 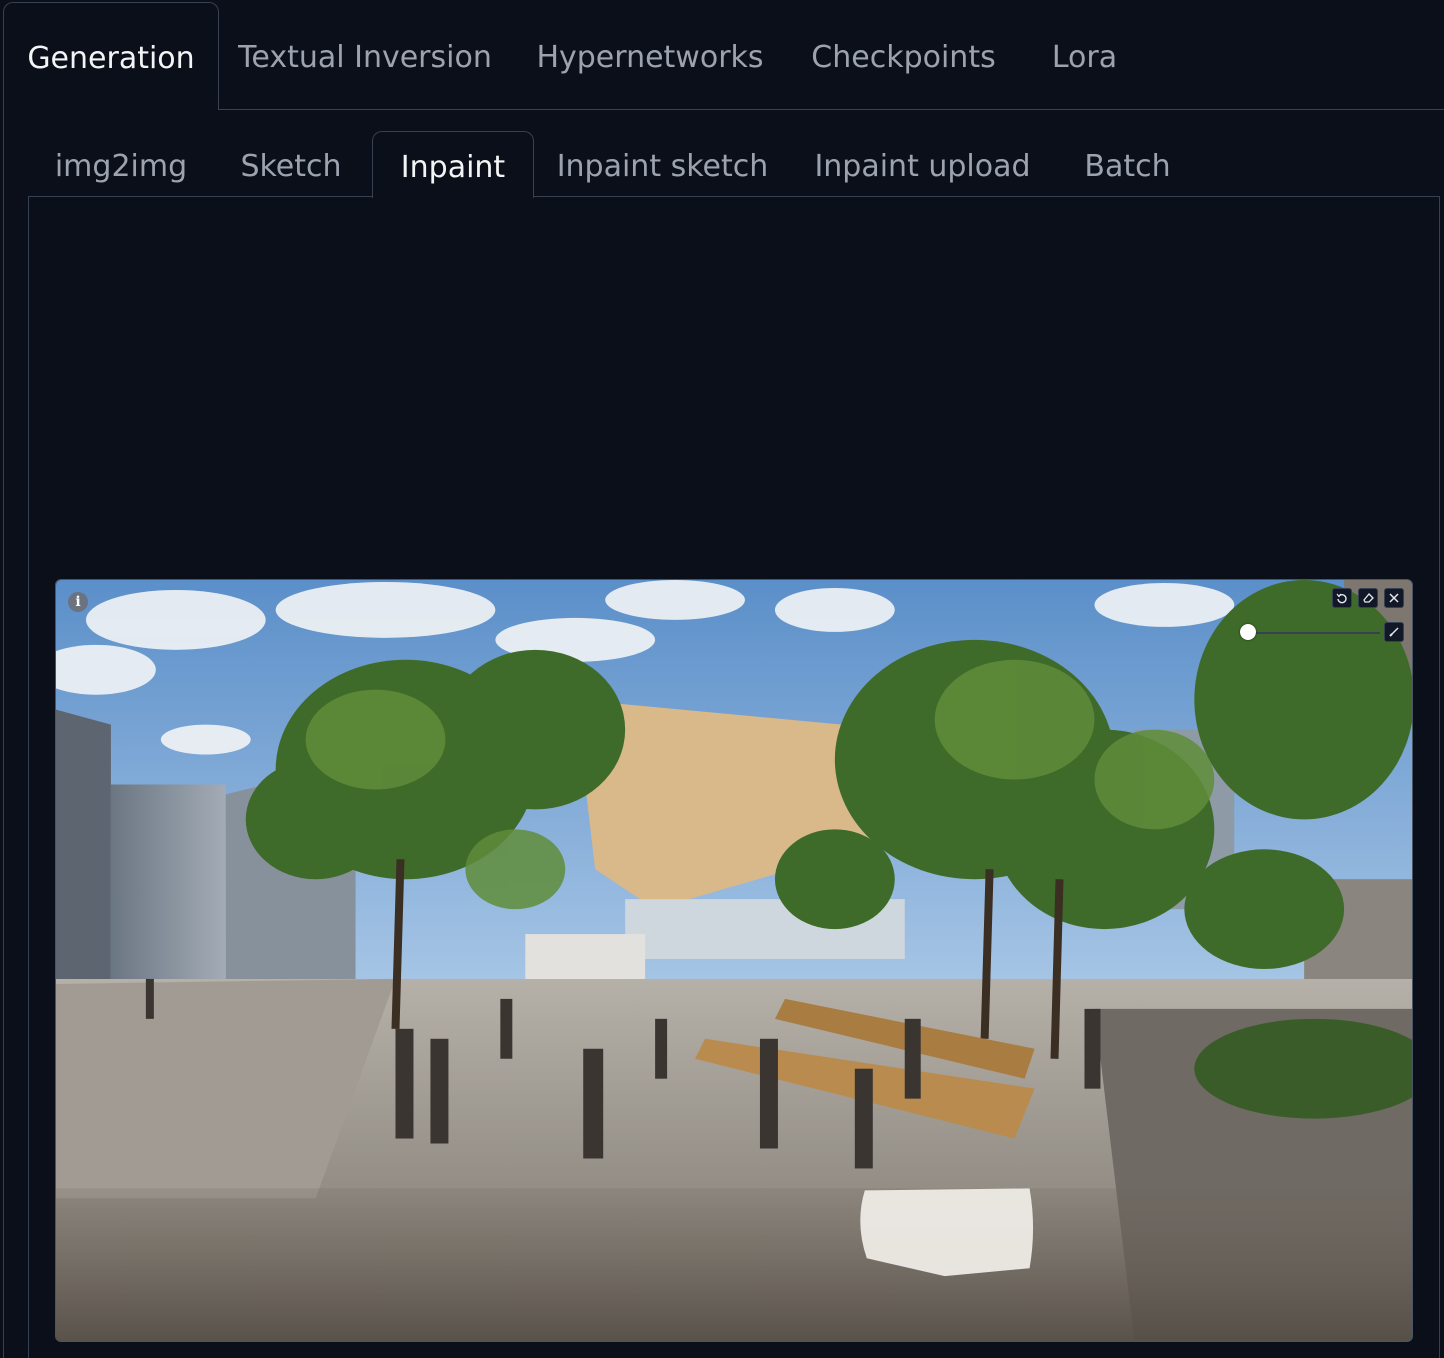 I want to click on brush-size-slider, so click(x=1310, y=632).